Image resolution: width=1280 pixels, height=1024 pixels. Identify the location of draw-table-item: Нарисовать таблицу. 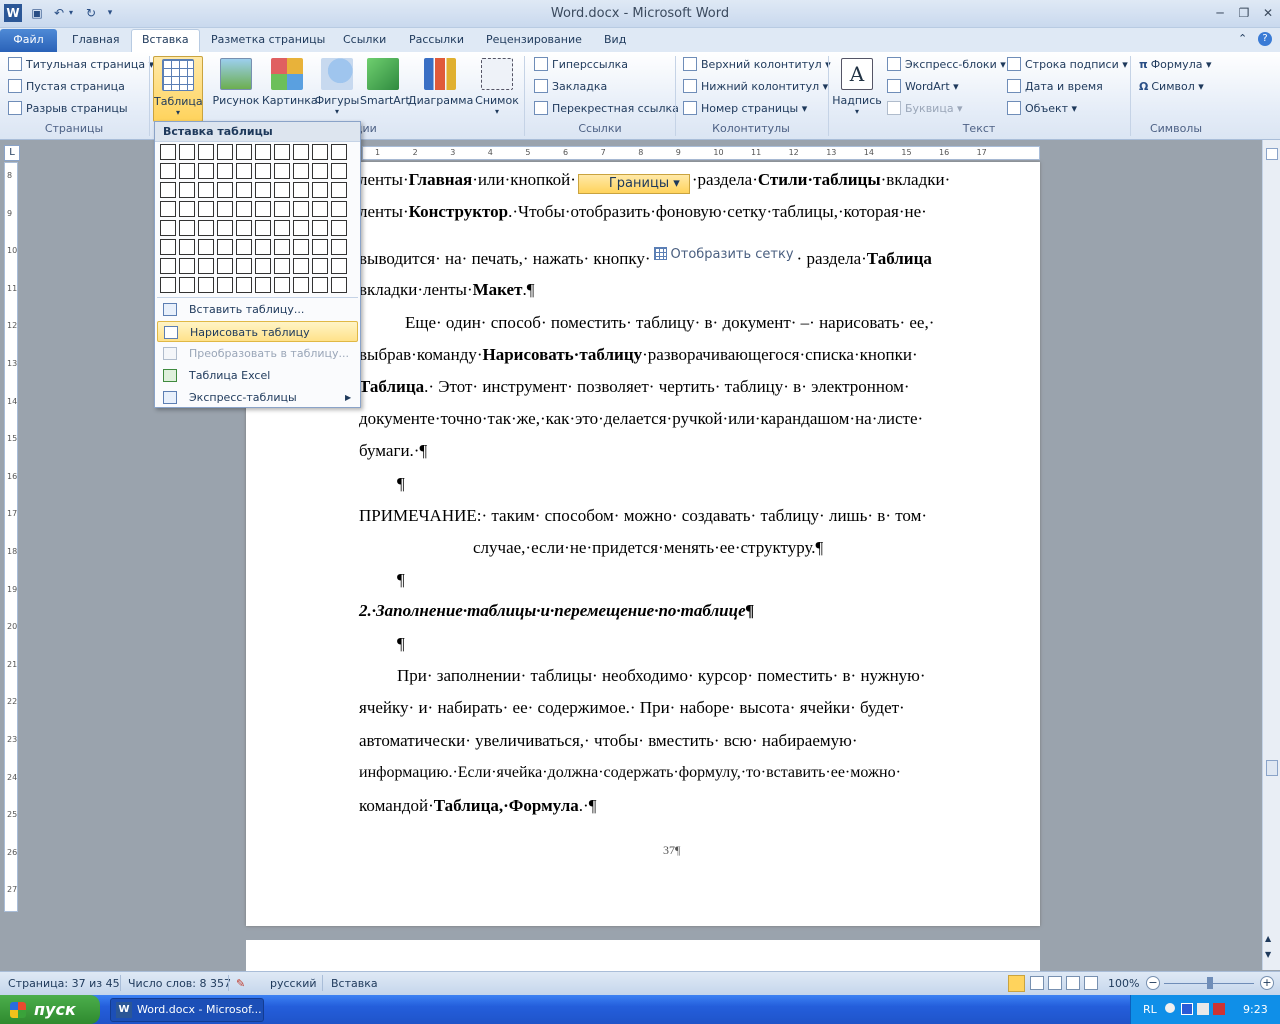
(257, 331).